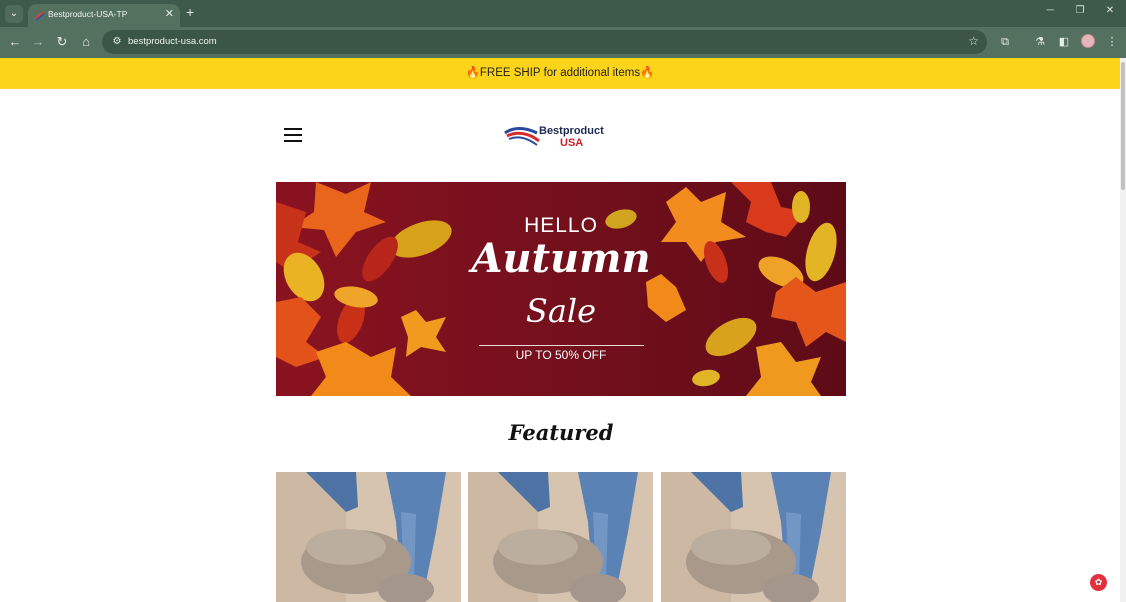 The height and width of the screenshot is (602, 1126). What do you see at coordinates (561, 345) in the screenshot?
I see `banner-divider` at bounding box center [561, 345].